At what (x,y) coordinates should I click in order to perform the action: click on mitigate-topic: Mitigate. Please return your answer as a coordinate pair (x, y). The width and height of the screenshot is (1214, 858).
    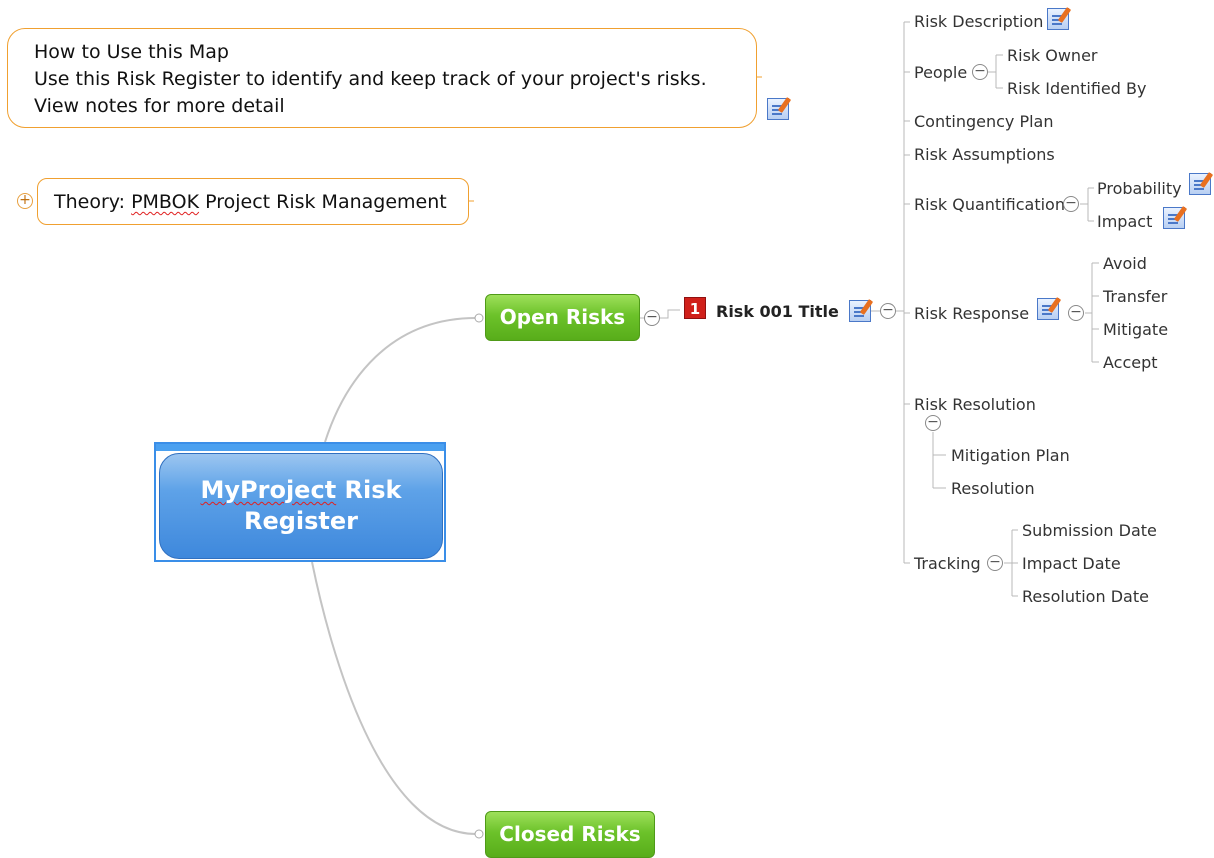
    Looking at the image, I should click on (1135, 329).